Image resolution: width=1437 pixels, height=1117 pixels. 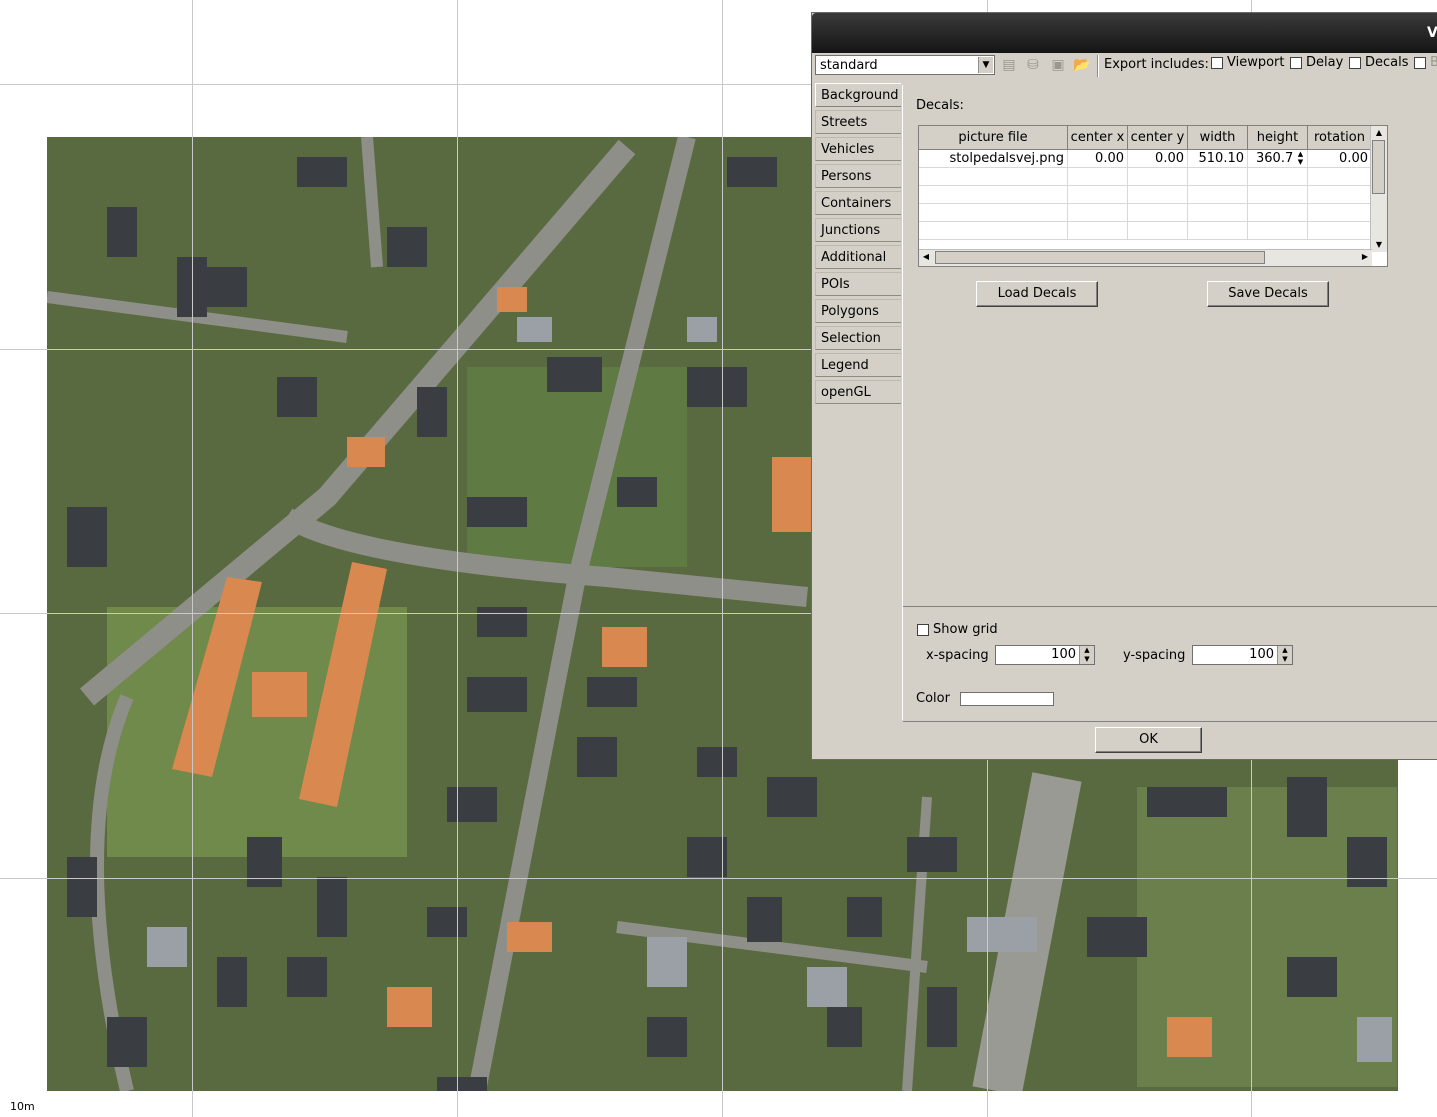 I want to click on export-viewport-checkbox, so click(x=1217, y=63).